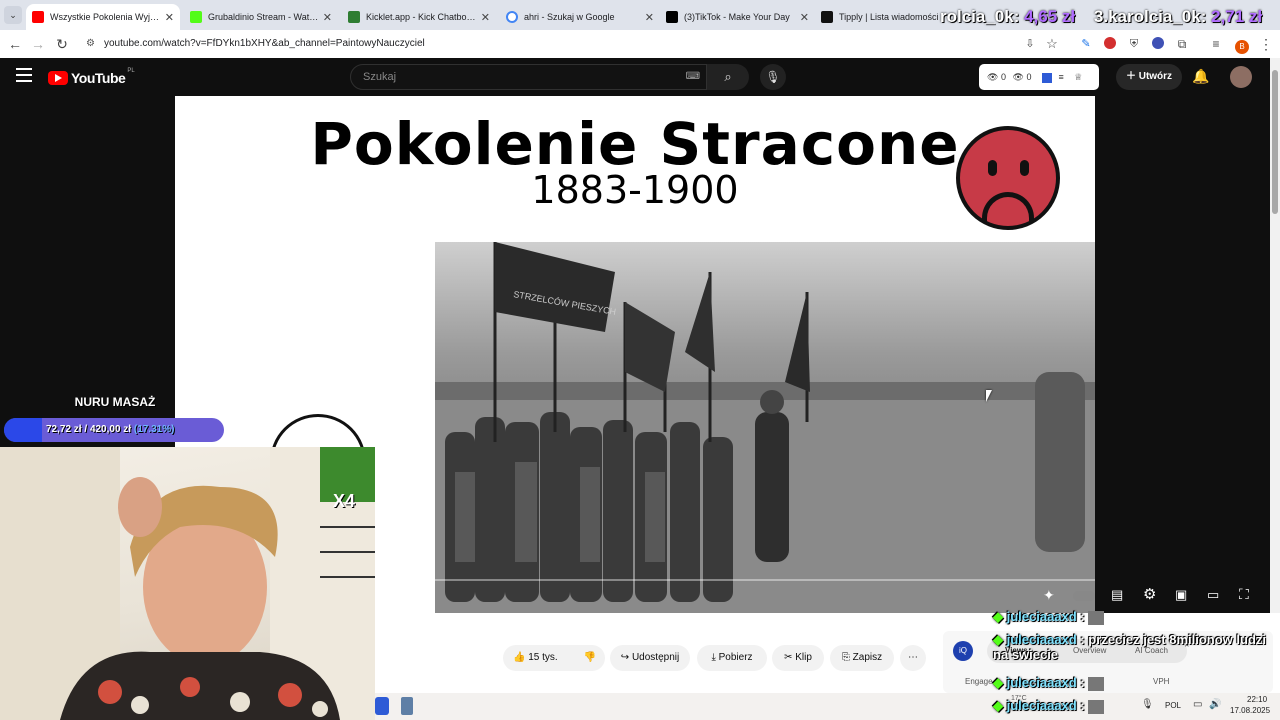 This screenshot has width=1280, height=720. Describe the element at coordinates (1244, 594) in the screenshot. I see `fullscreen-icon: ⛶` at that location.